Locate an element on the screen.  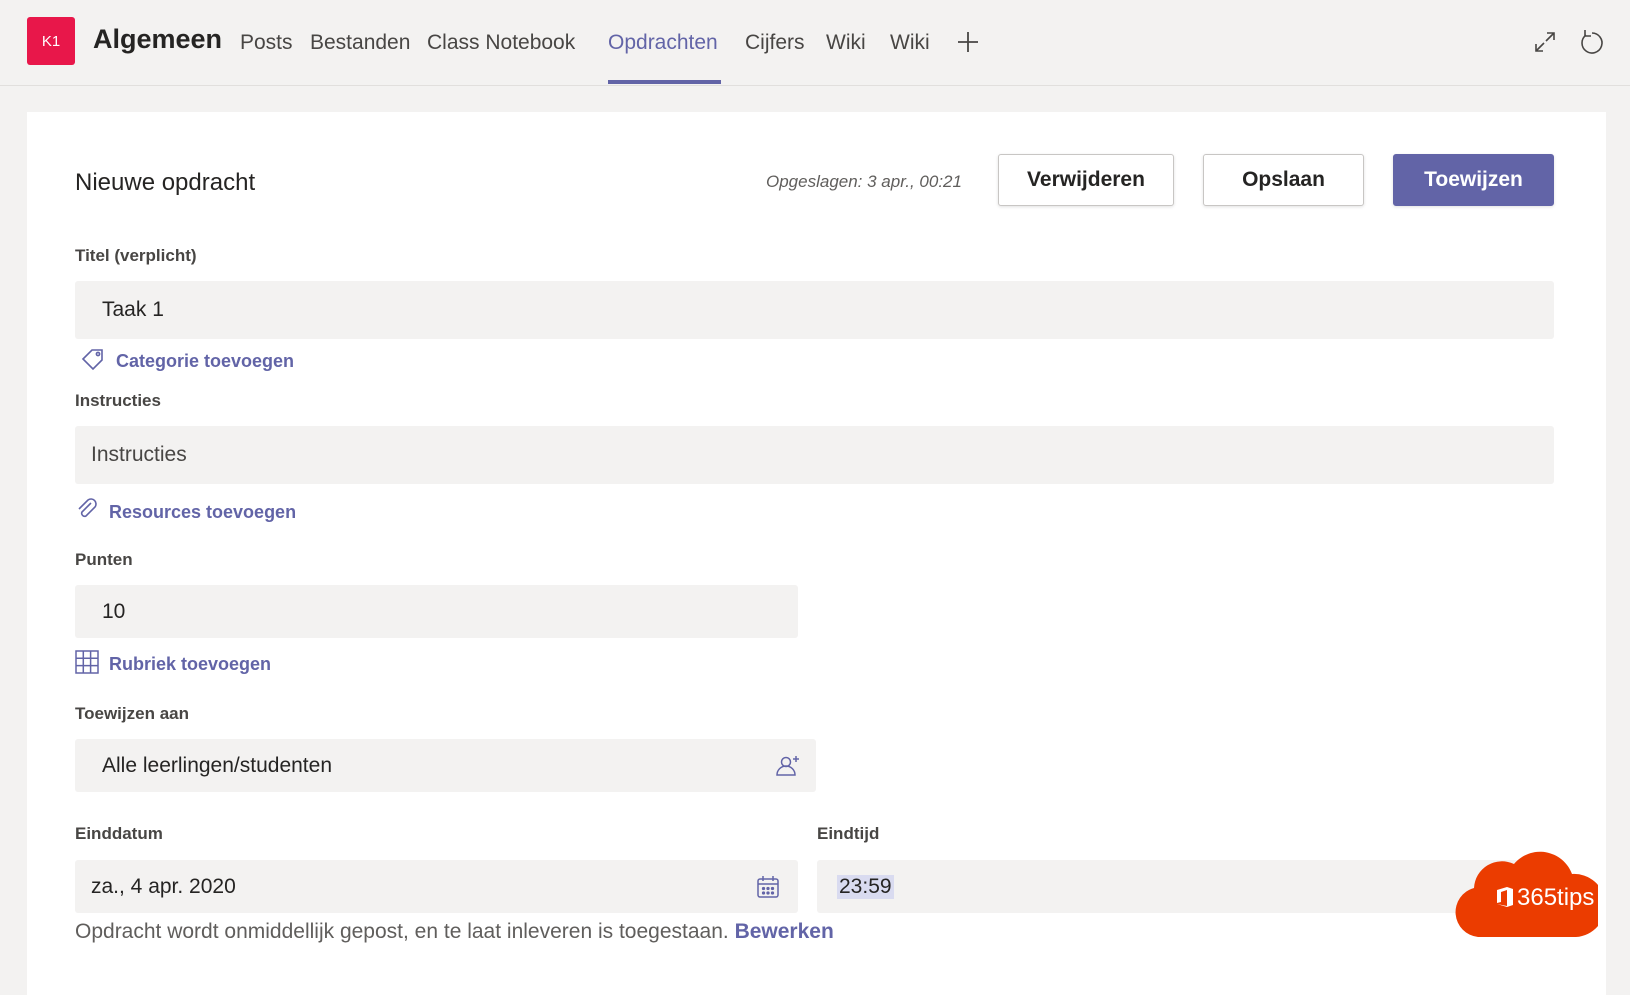
edit-link: Bewerken is located at coordinates (784, 931).